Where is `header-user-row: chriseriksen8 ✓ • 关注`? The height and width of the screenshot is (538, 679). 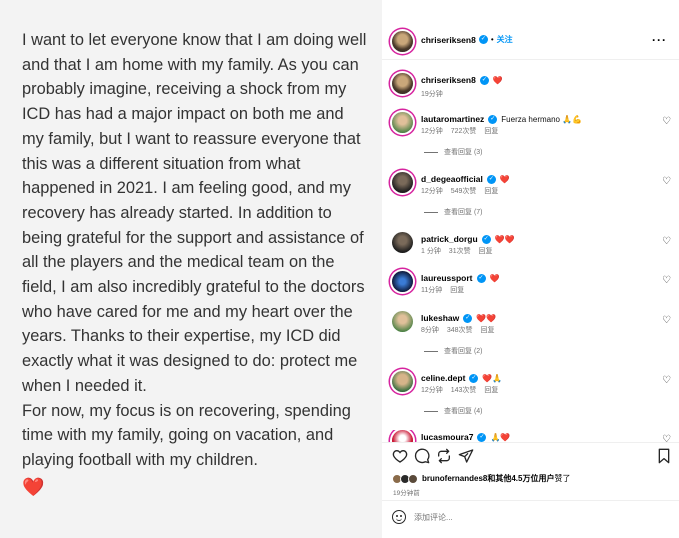 header-user-row: chriseriksen8 ✓ • 关注 is located at coordinates (467, 39).